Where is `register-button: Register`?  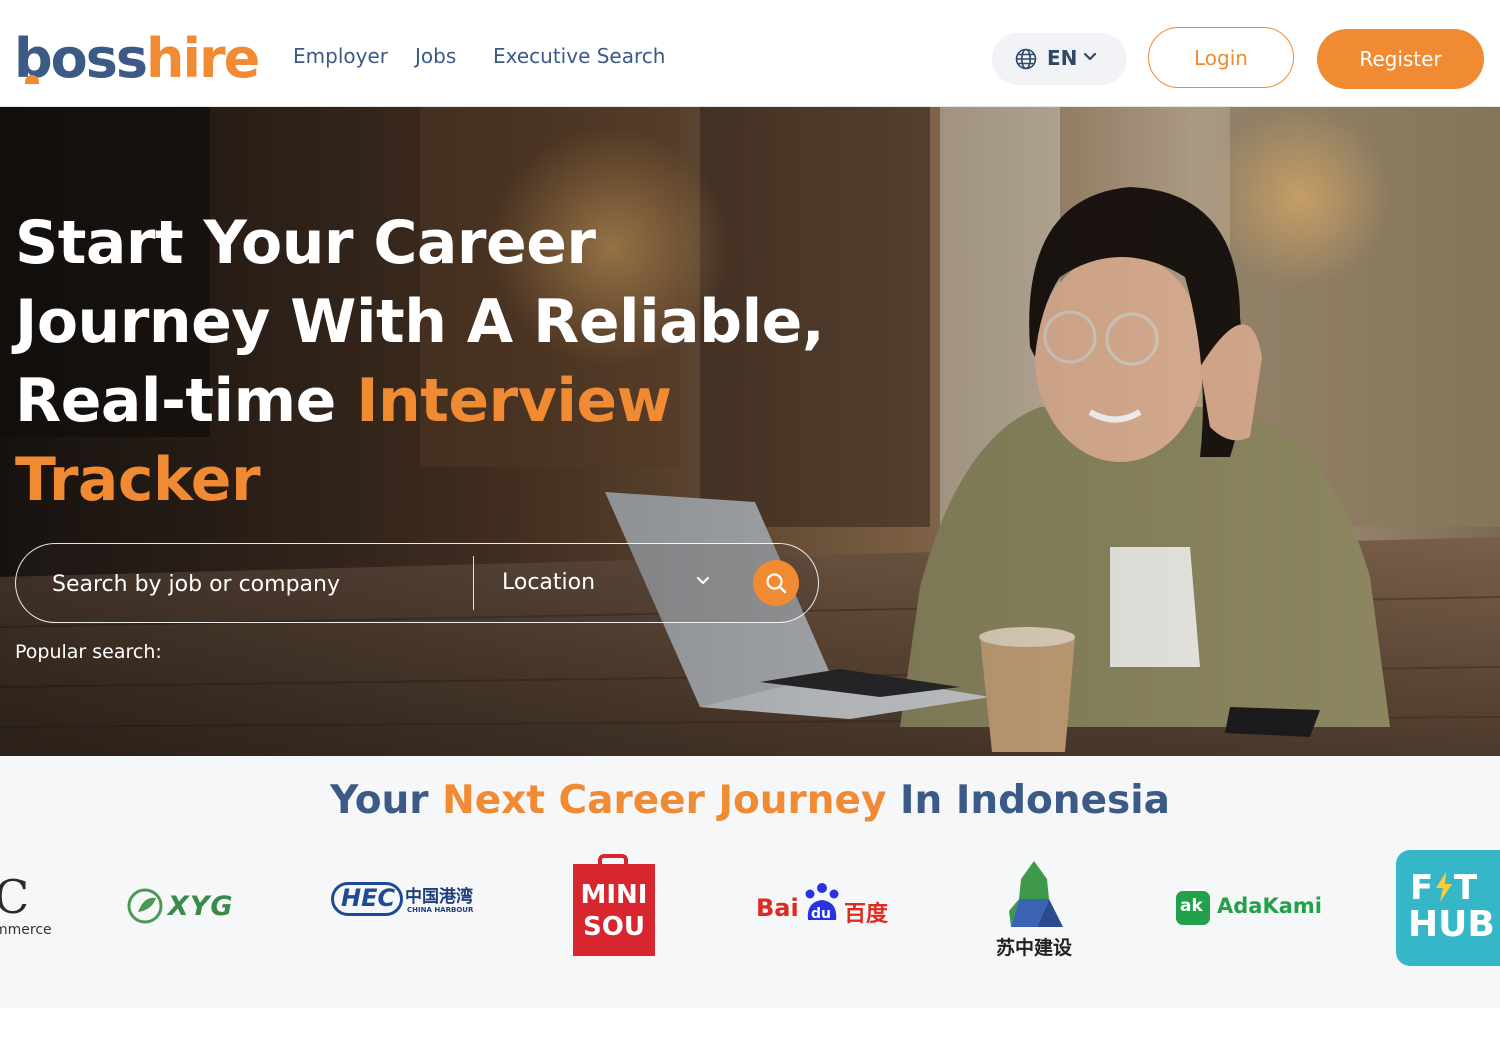 register-button: Register is located at coordinates (1400, 59).